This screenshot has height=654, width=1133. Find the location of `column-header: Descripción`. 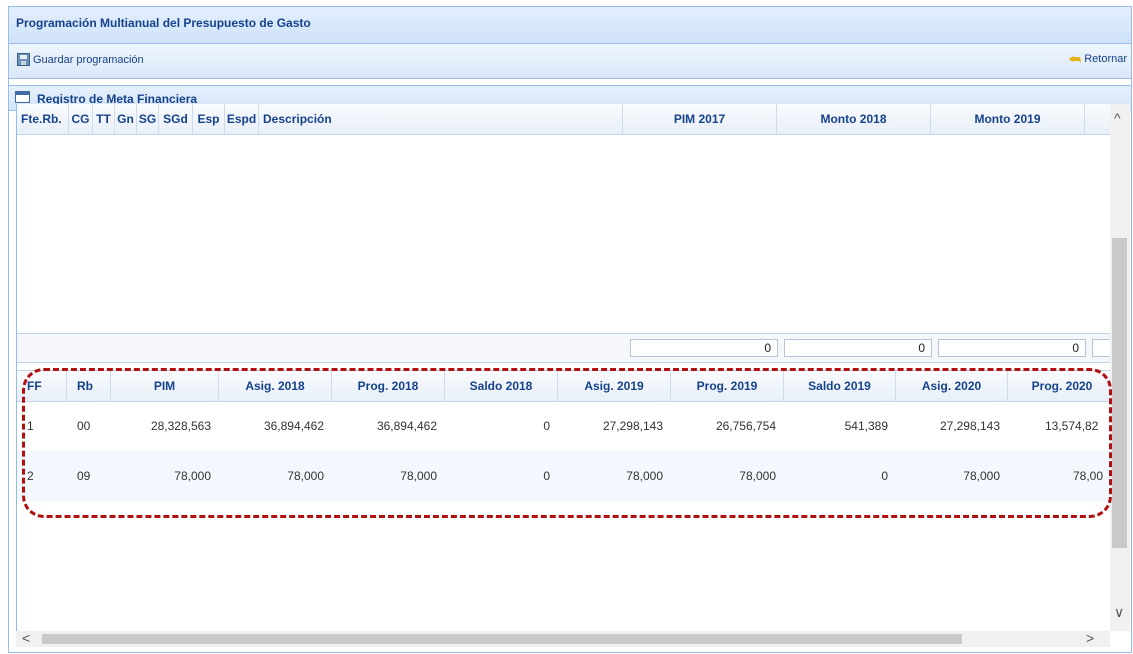

column-header: Descripción is located at coordinates (441, 119).